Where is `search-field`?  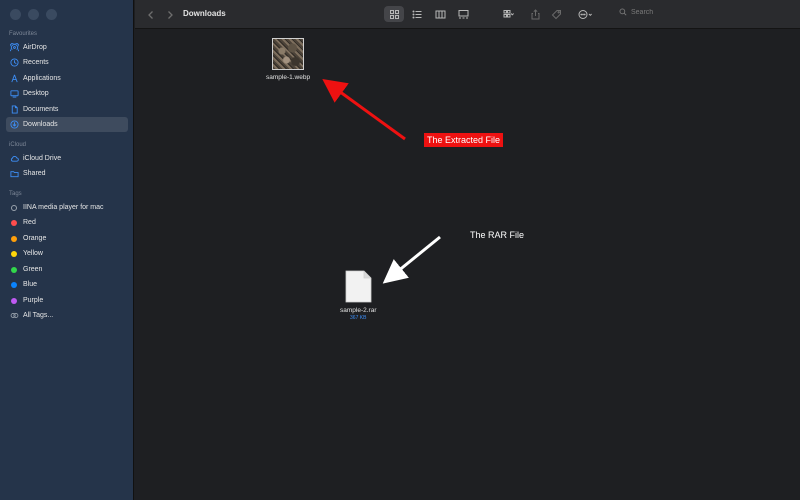
search-field is located at coordinates (655, 12).